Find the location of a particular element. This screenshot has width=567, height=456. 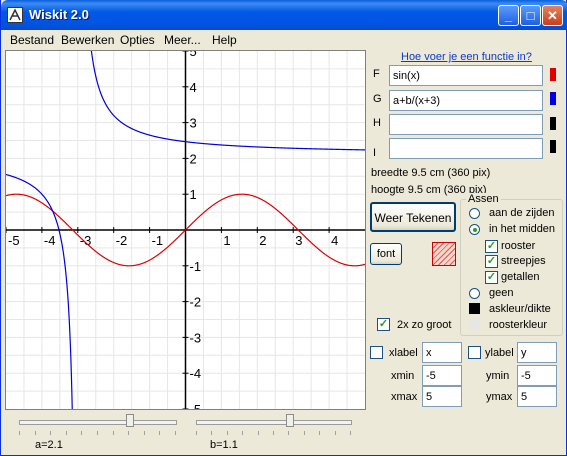

app-icon is located at coordinates (15, 15).